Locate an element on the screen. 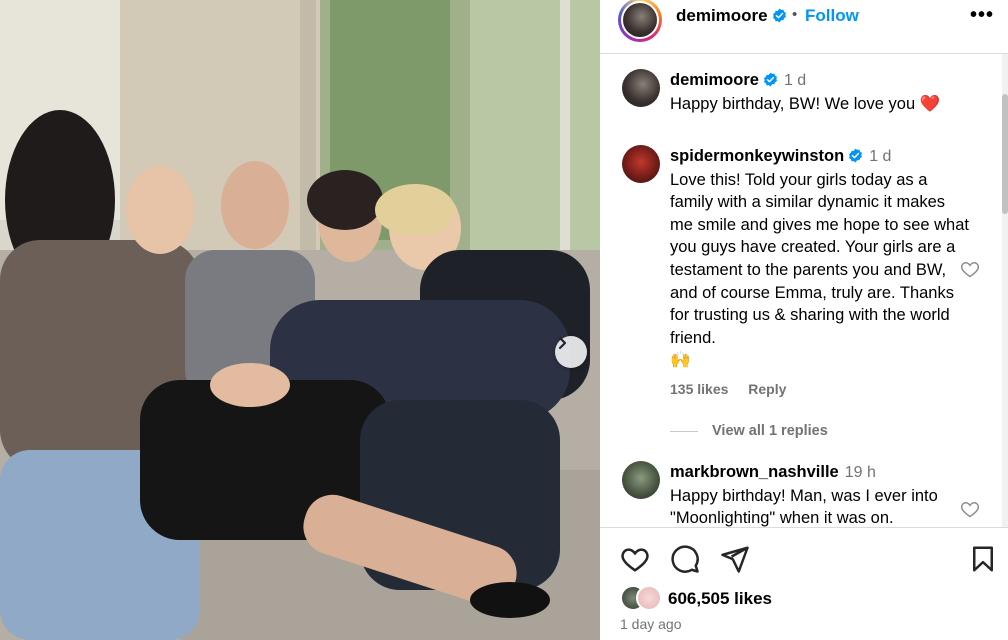  raised-hands-emoji: 🙌 is located at coordinates (680, 360).